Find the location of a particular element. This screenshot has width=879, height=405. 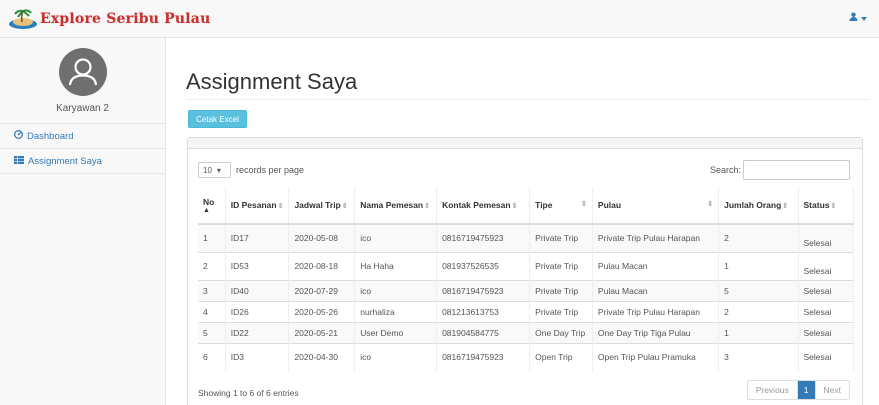

cell-id-pesanan: ID22 is located at coordinates (257, 332).